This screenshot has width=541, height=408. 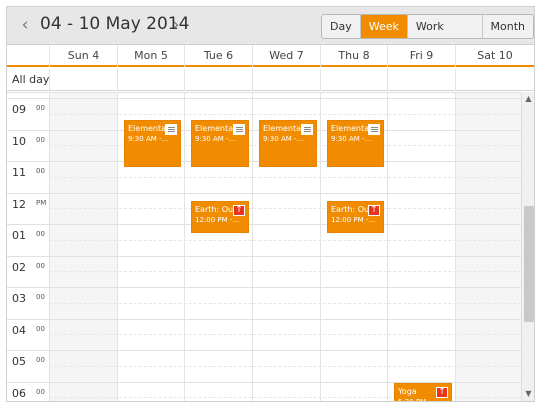 What do you see at coordinates (114, 24) in the screenshot?
I see `date-range: 04 - 10 May 2014` at bounding box center [114, 24].